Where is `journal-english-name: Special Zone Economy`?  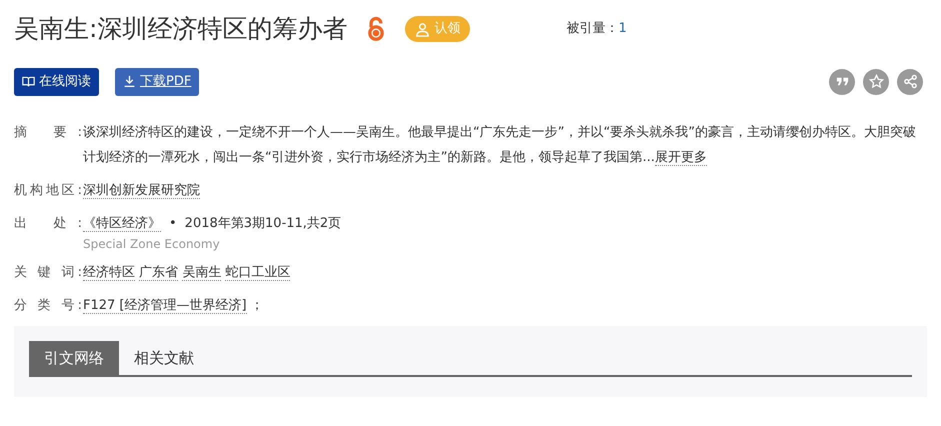
journal-english-name: Special Zone Economy is located at coordinates (152, 244).